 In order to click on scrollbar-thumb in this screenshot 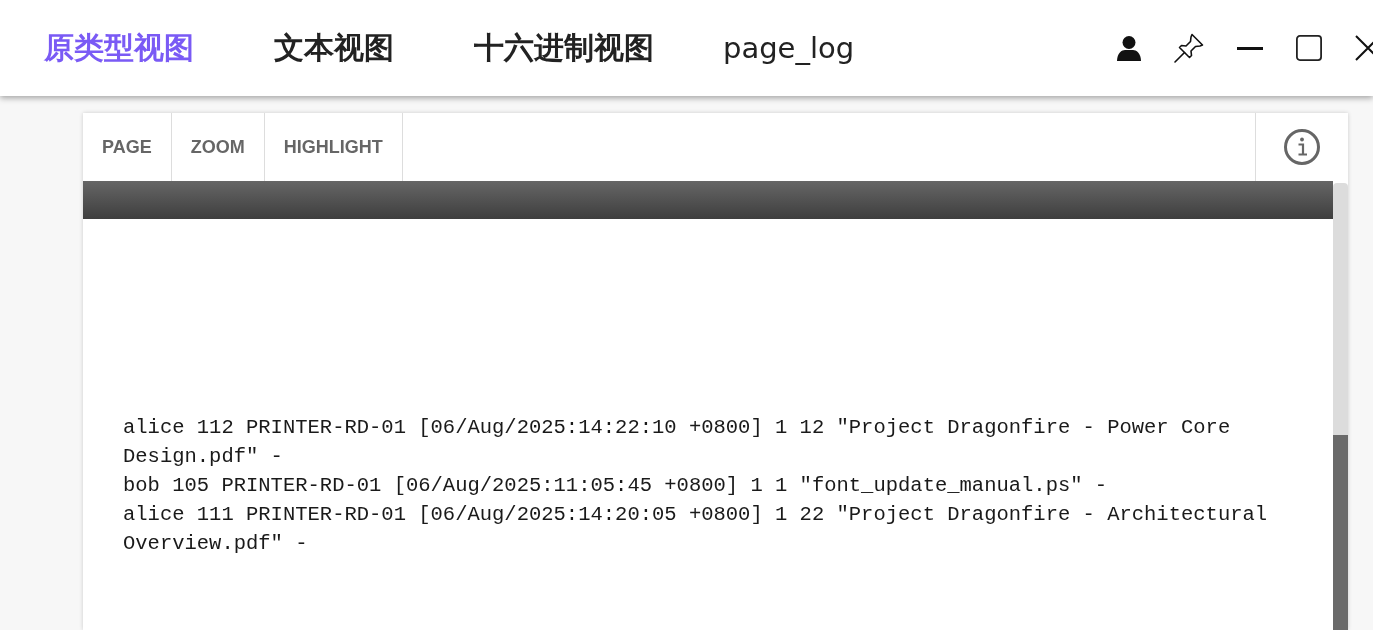, I will do `click(1340, 532)`.